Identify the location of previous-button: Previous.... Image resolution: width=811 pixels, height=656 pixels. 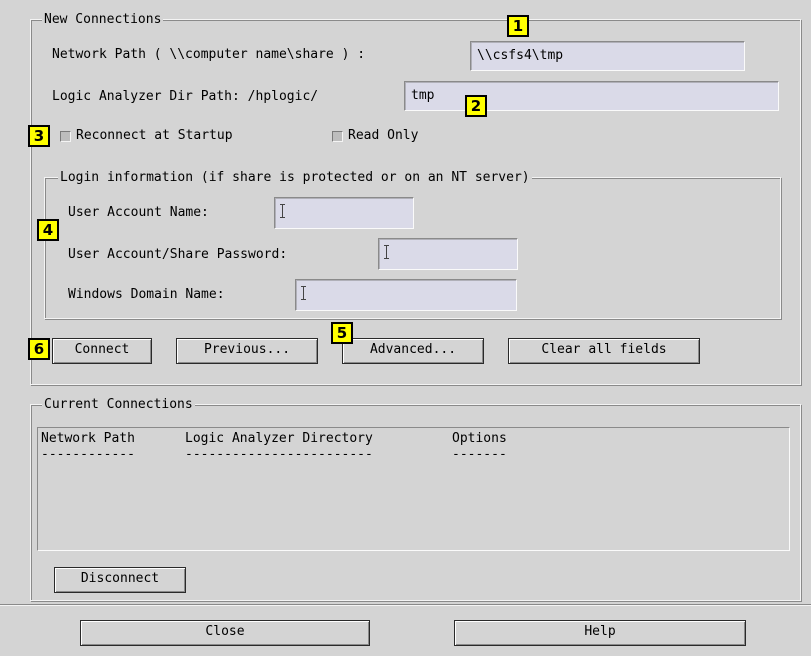
(247, 351).